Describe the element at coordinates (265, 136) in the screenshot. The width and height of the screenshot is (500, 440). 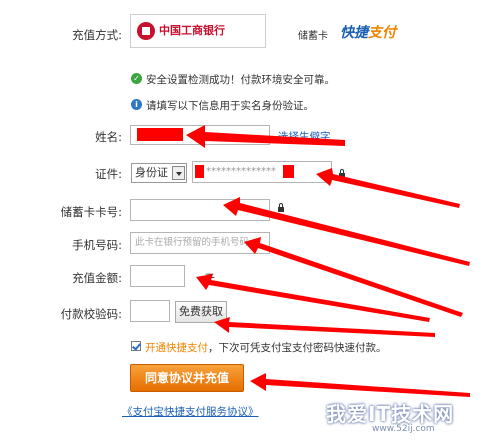
I see `arrow-name` at that location.